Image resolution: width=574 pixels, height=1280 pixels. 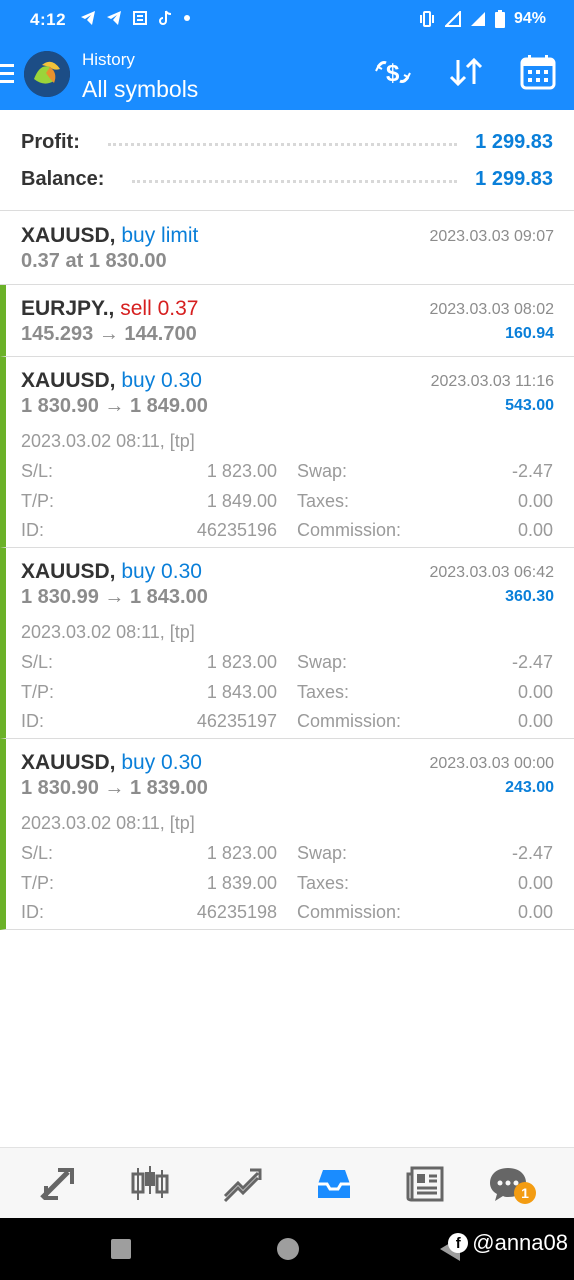 What do you see at coordinates (492, 381) in the screenshot?
I see `deal-time: 2023.03.03 11:16` at bounding box center [492, 381].